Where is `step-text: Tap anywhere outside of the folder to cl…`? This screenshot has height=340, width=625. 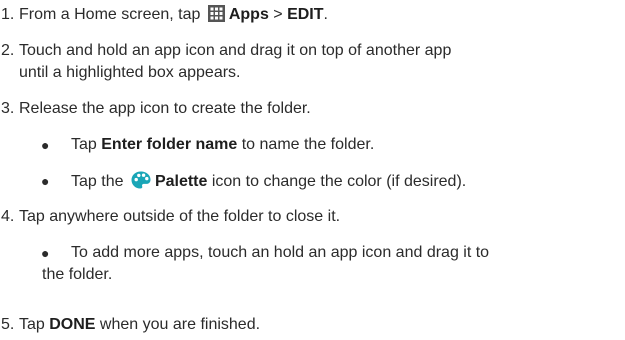 step-text: Tap anywhere outside of the folder to cl… is located at coordinates (180, 216).